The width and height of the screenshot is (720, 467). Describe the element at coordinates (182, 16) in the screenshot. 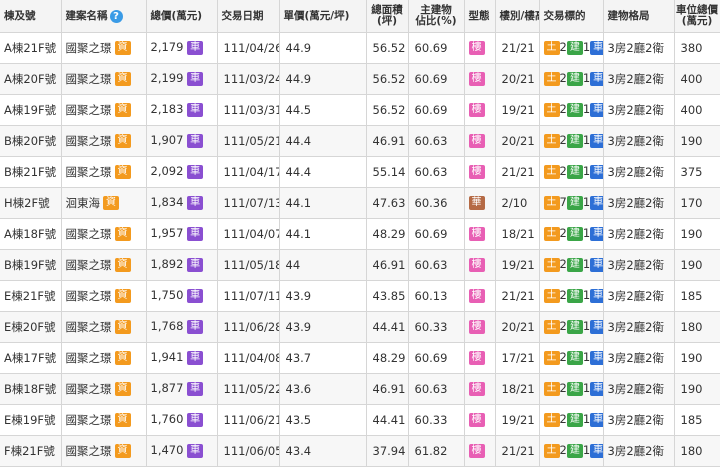

I see `col-total-price: 總價(萬元)` at that location.